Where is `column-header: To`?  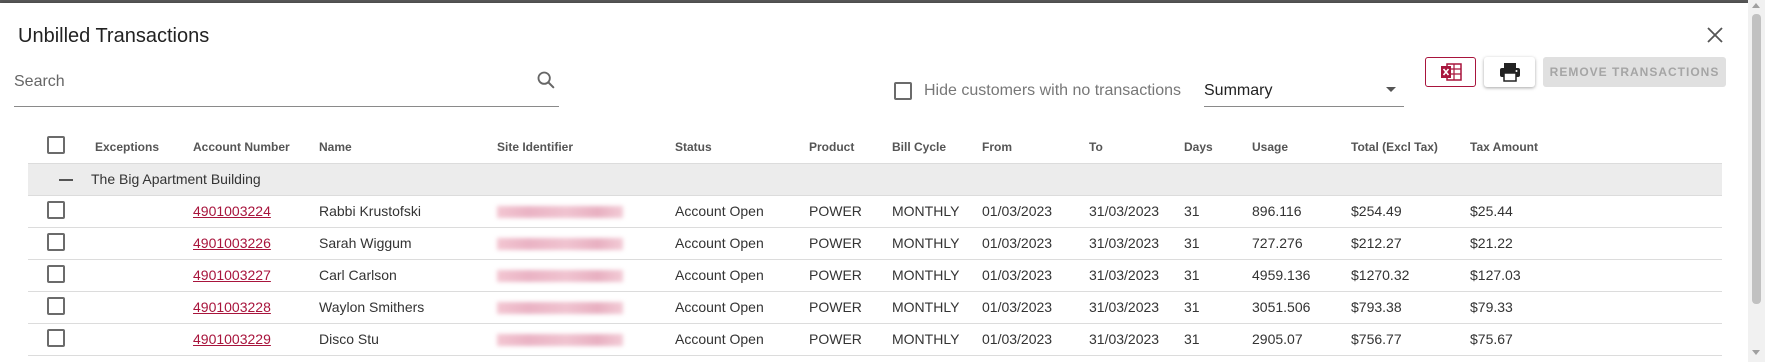
column-header: To is located at coordinates (1136, 147).